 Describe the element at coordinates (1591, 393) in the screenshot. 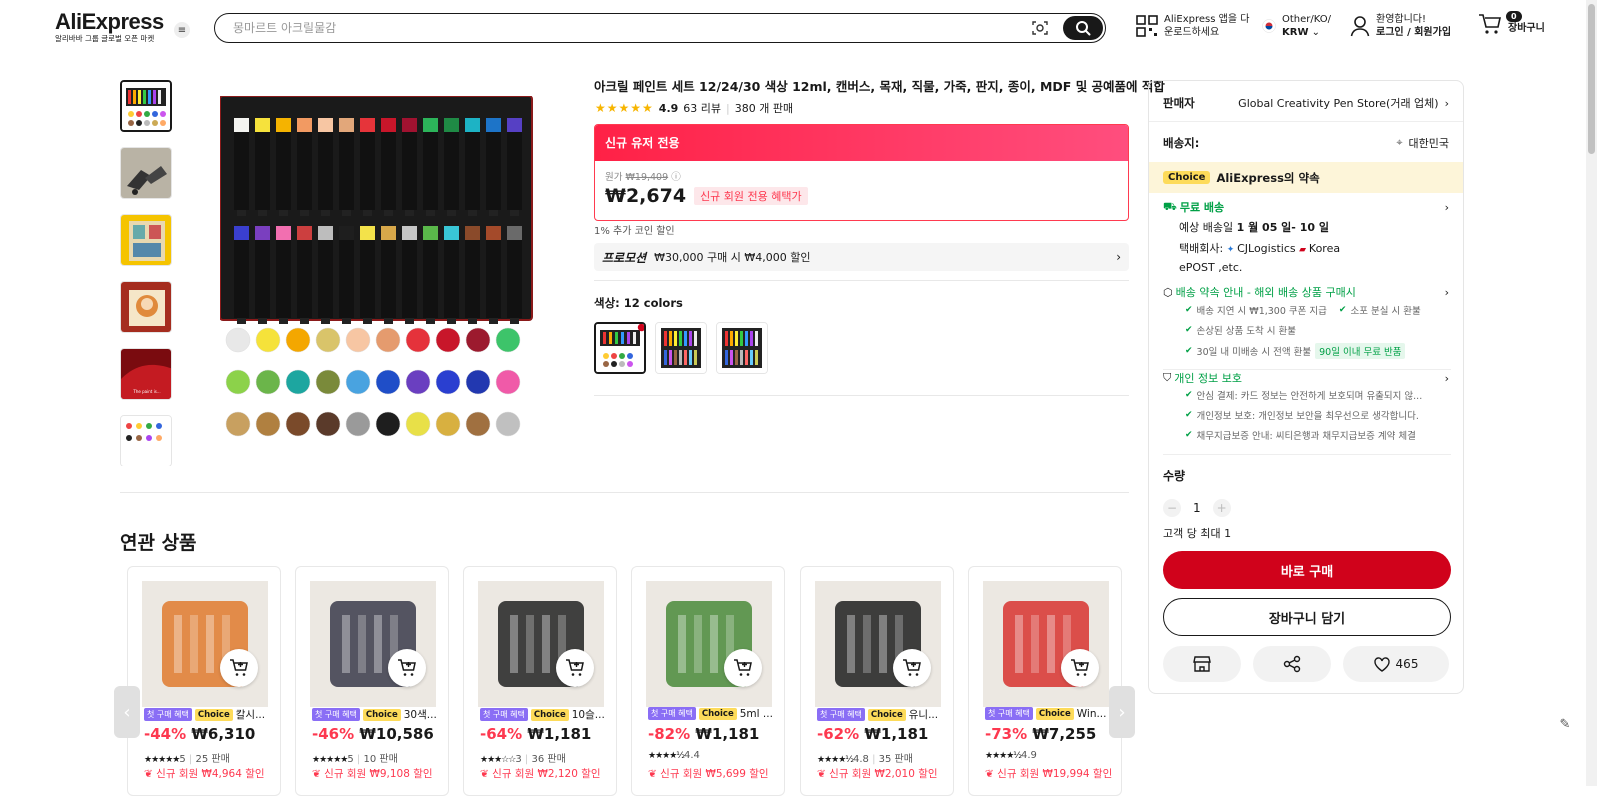

I see `page-scrollbar` at that location.